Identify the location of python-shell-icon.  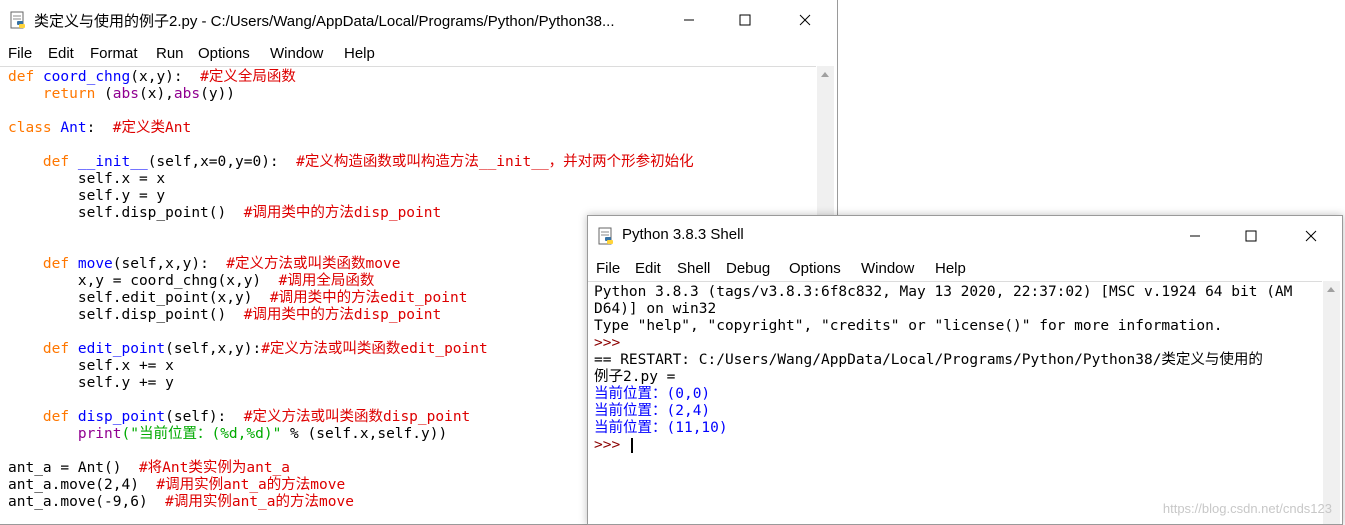
(606, 237).